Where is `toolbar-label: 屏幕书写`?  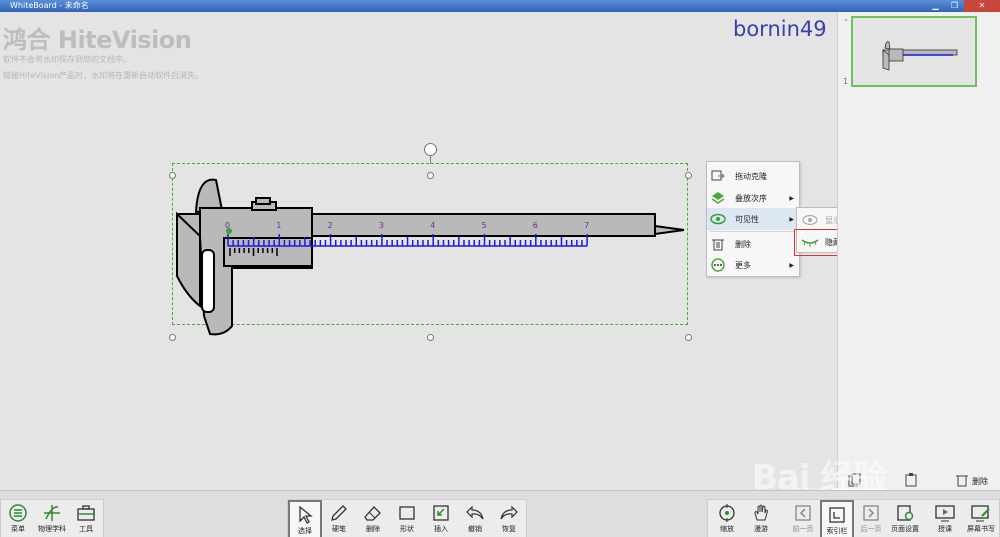 toolbar-label: 屏幕书写 is located at coordinates (981, 529).